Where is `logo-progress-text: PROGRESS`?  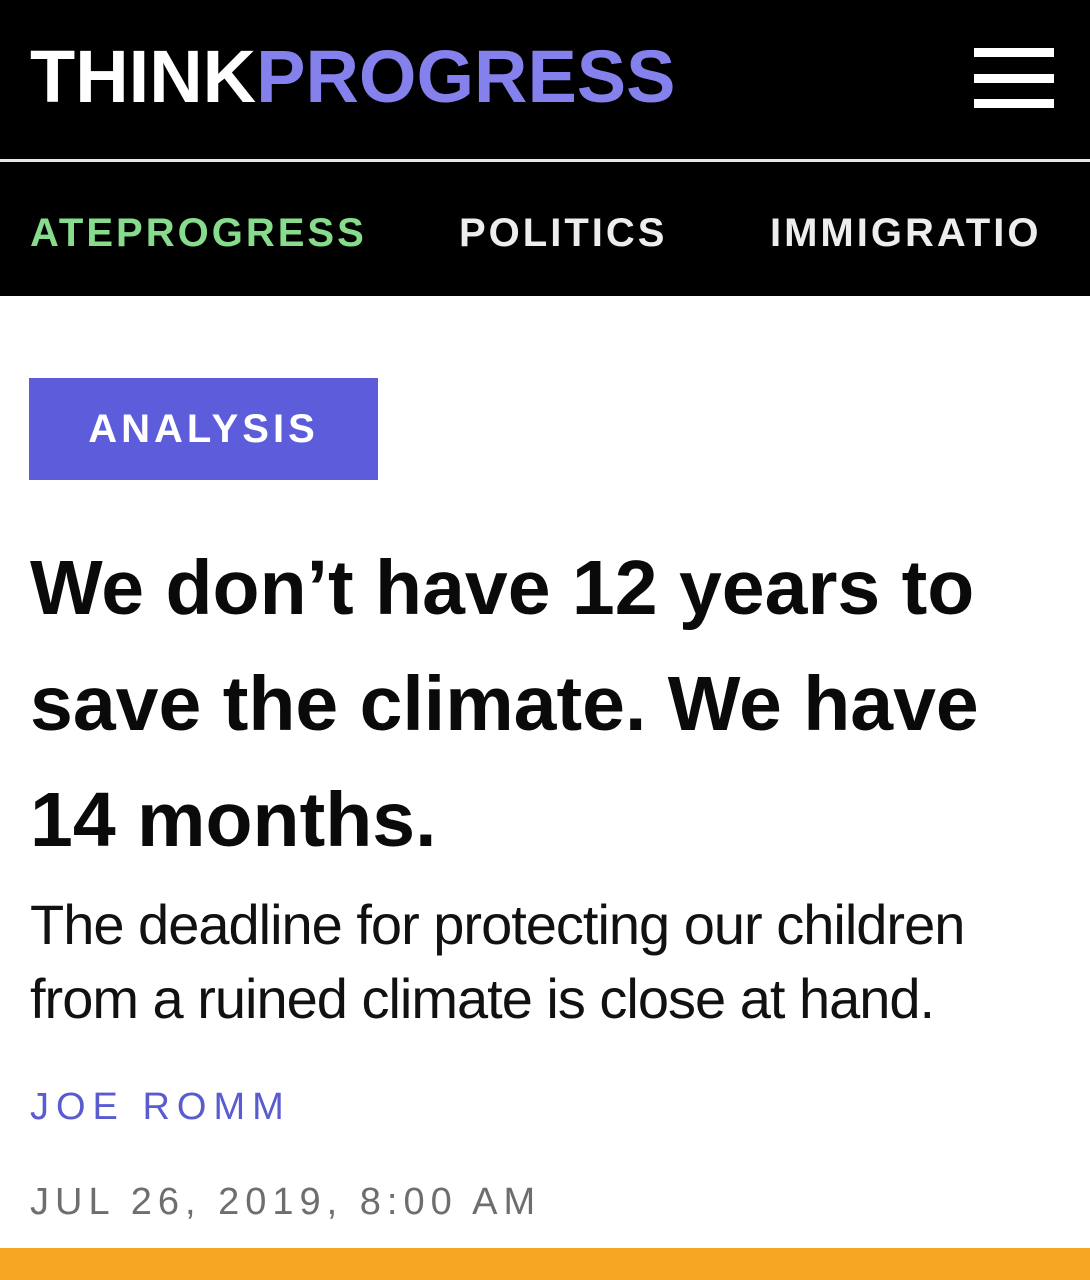
logo-progress-text: PROGRESS is located at coordinates (466, 76).